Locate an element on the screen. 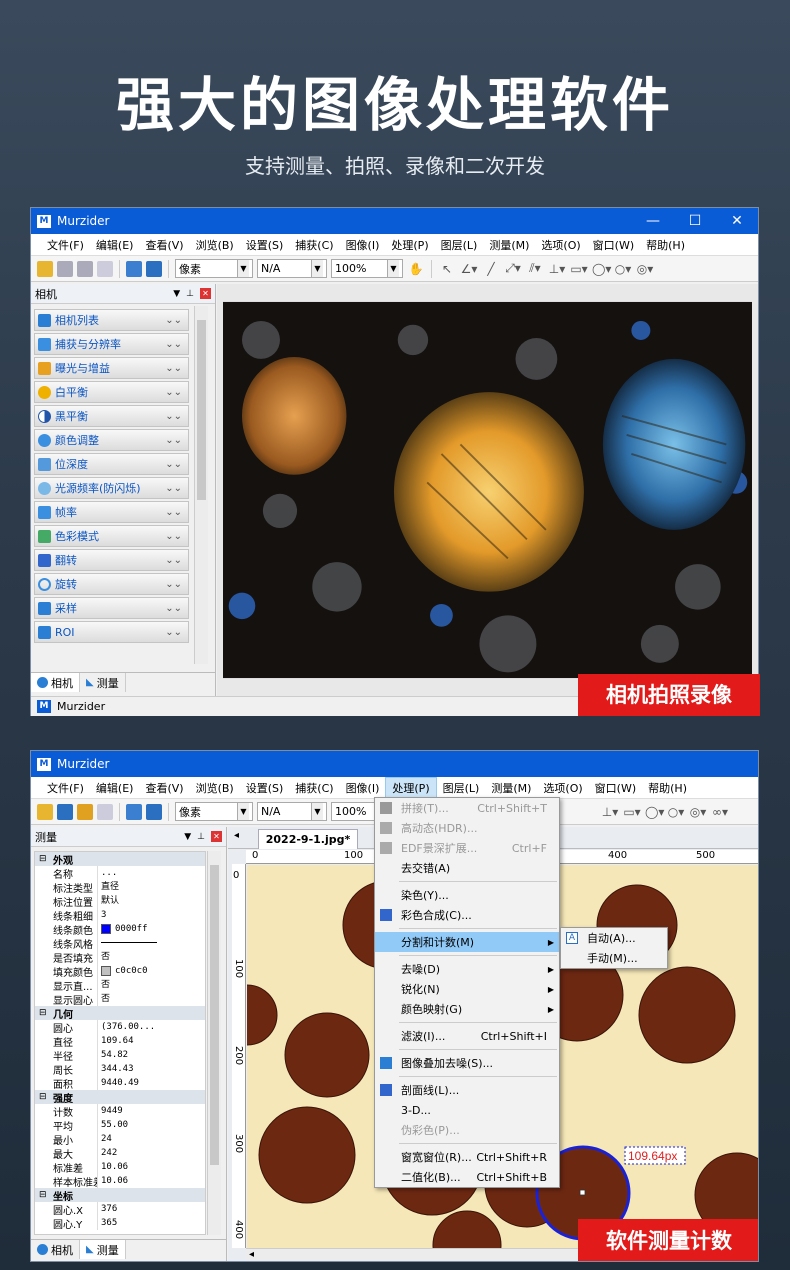 The height and width of the screenshot is (1270, 790). link-icon: ∞▾ is located at coordinates (720, 812).